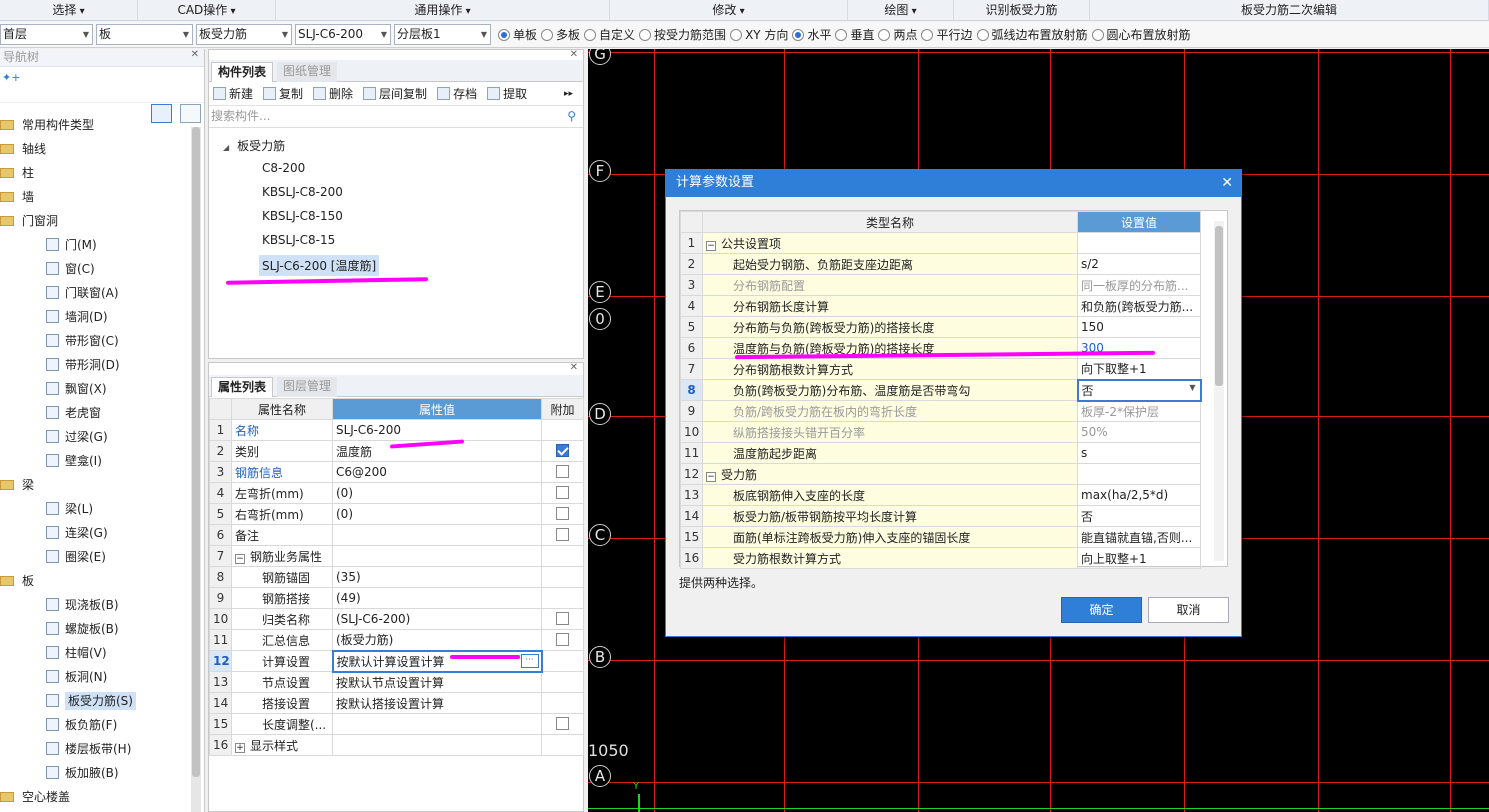  What do you see at coordinates (95, 437) in the screenshot?
I see `nav-item: 过梁(G)` at bounding box center [95, 437].